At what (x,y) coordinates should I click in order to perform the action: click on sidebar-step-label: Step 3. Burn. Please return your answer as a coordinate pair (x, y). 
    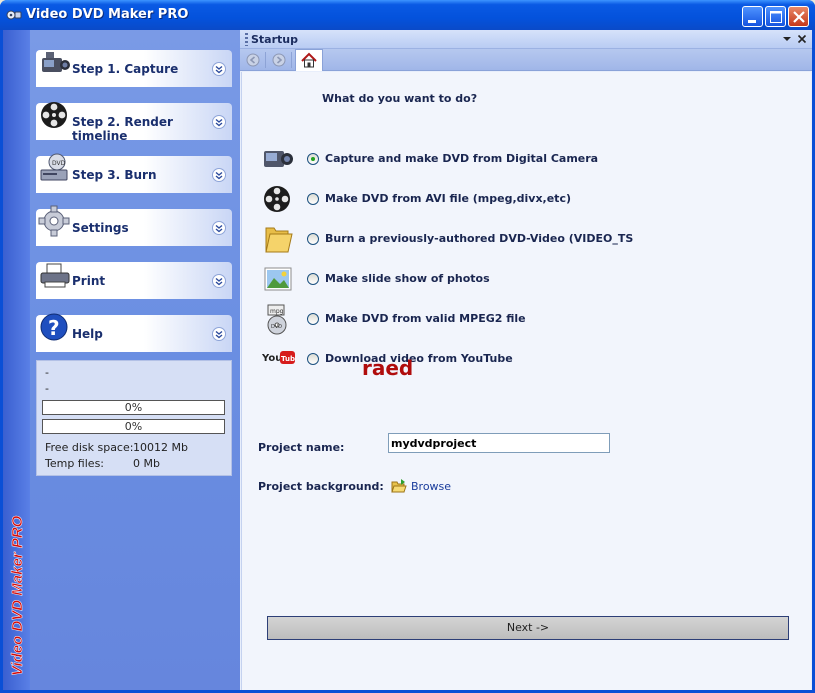
    Looking at the image, I should click on (114, 175).